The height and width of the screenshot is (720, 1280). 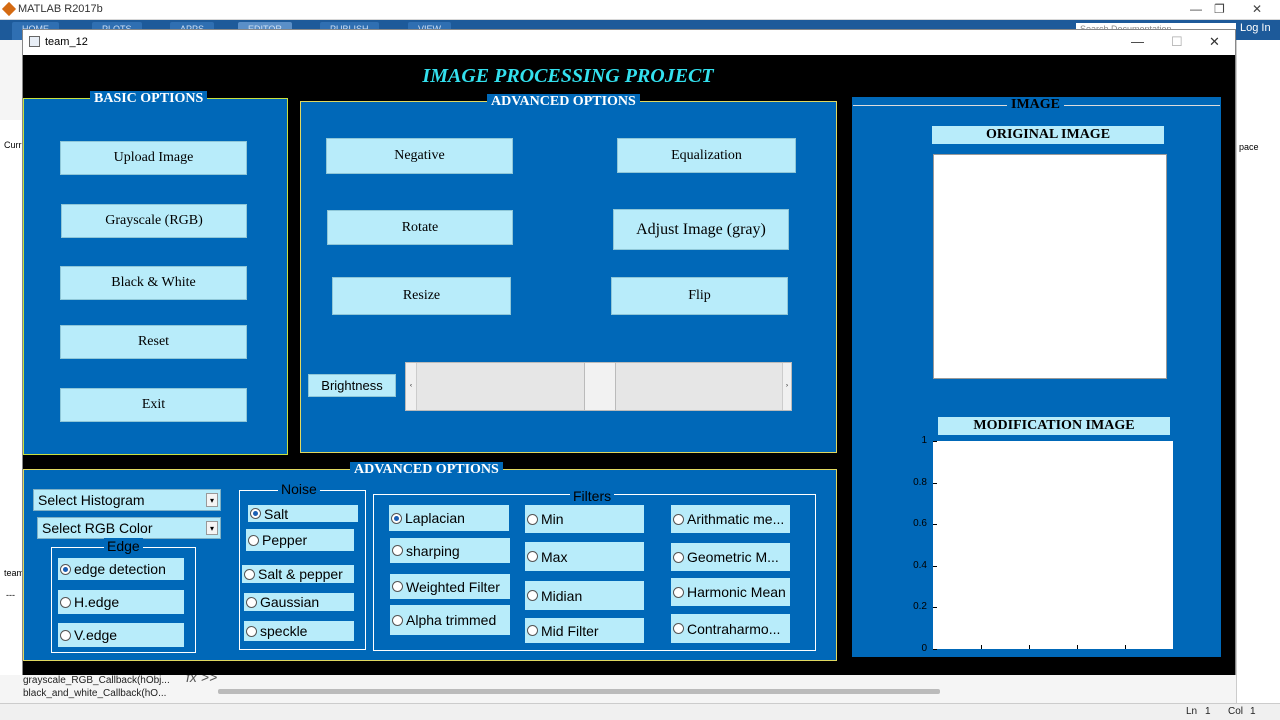 I want to click on flip-button: Flip, so click(x=699, y=296).